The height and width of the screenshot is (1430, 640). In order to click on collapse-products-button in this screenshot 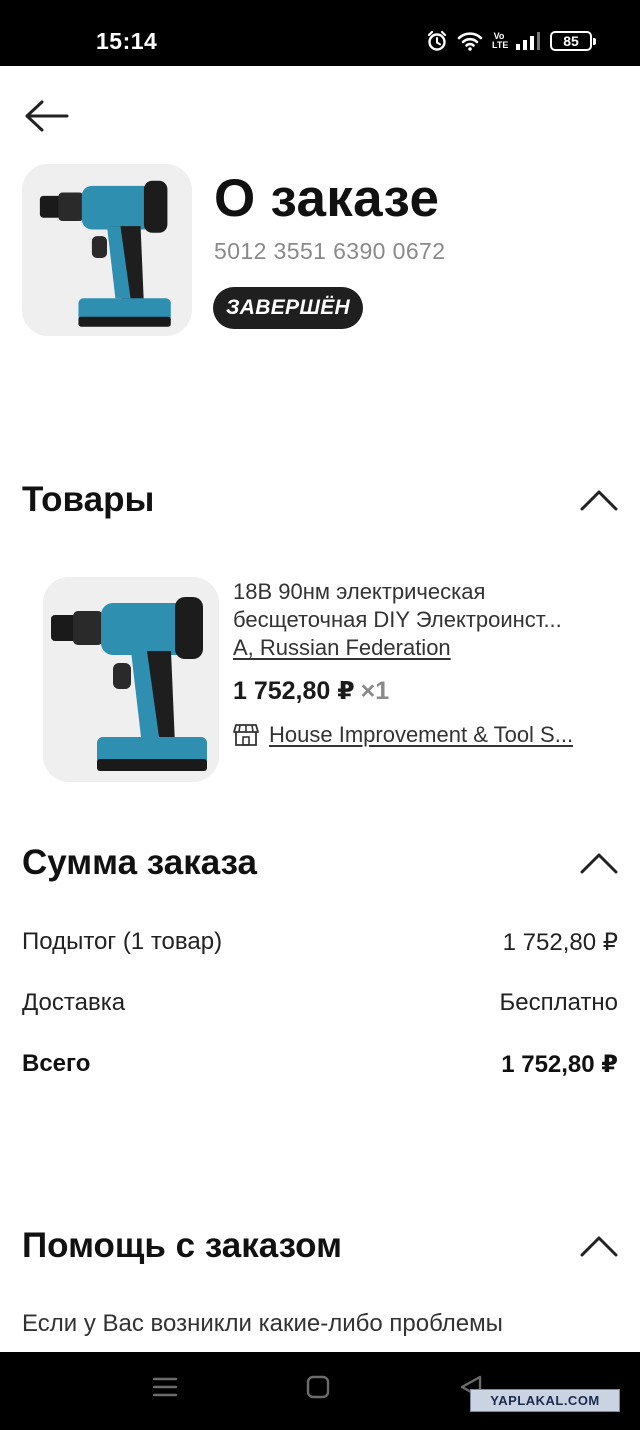, I will do `click(599, 500)`.